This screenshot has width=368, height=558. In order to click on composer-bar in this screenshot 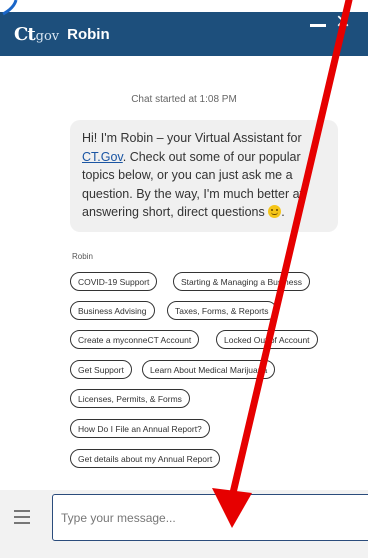, I will do `click(184, 524)`.